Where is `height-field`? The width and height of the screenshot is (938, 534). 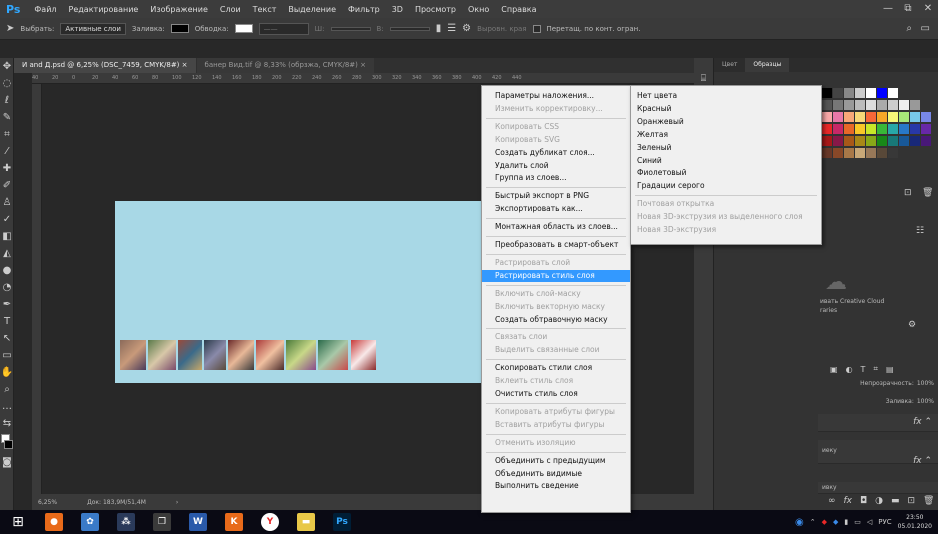 height-field is located at coordinates (409, 28).